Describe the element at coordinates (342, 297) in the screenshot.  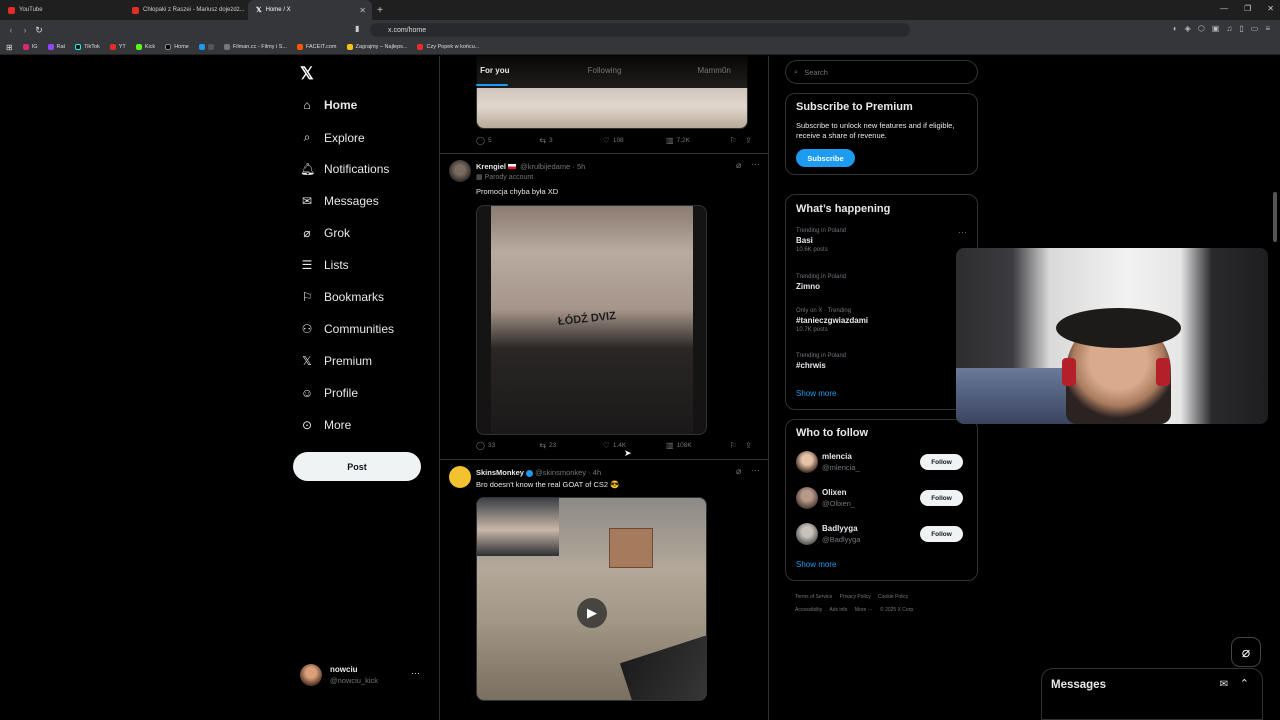
I see `nav-bookmarks: ⚐ Bookmarks` at that location.